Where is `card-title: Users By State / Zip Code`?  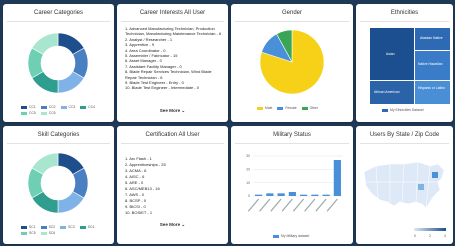
card-title: Users By State / Zip Code is located at coordinates (404, 135).